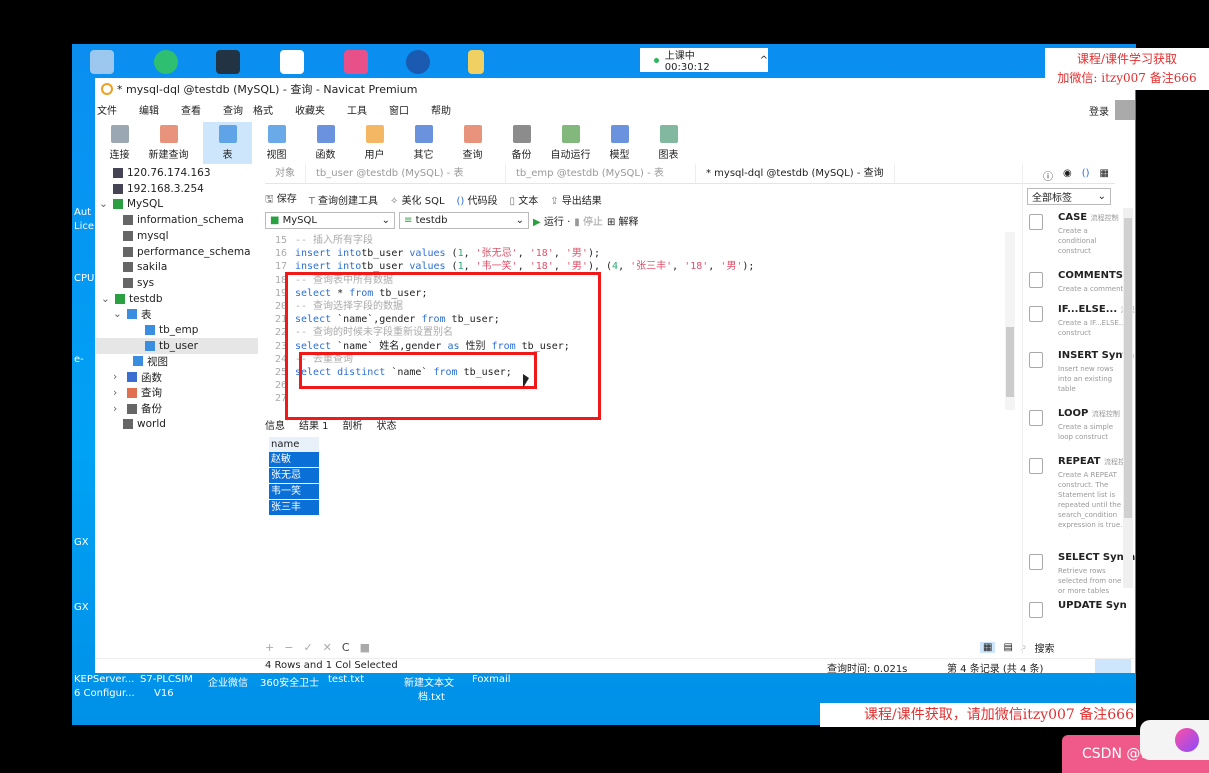 The width and height of the screenshot is (1209, 773). Describe the element at coordinates (123, 314) in the screenshot. I see `tree-node: ⌄ 表` at that location.